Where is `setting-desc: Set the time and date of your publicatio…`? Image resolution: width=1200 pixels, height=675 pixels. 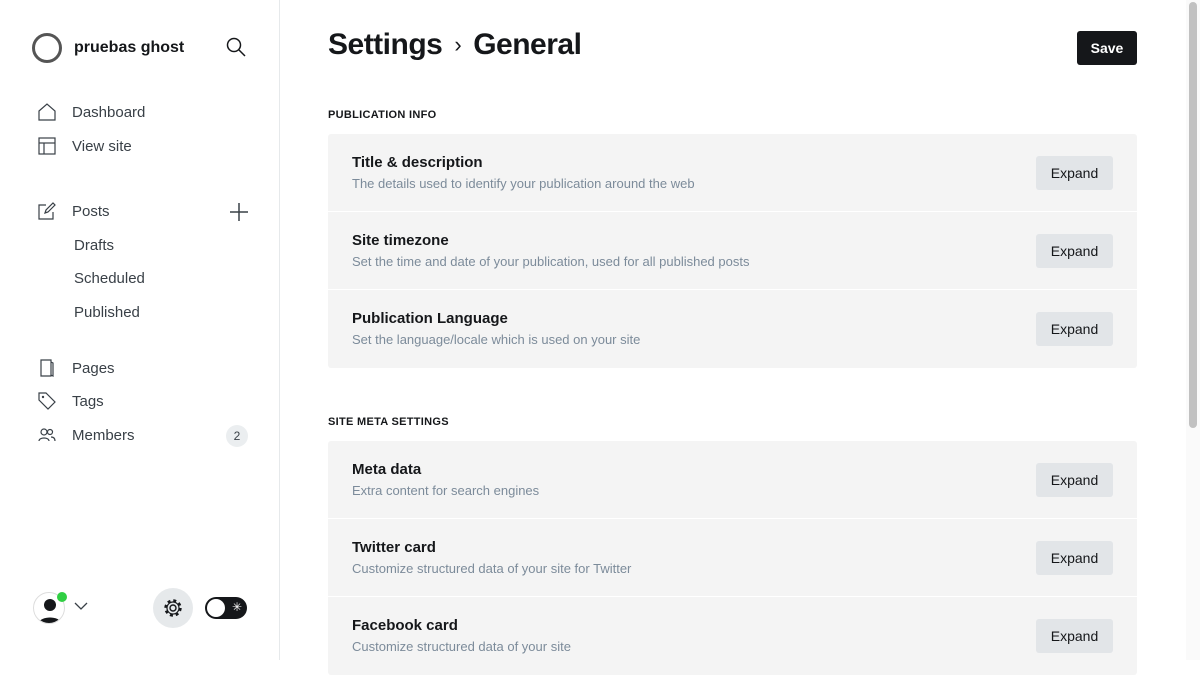
setting-desc: Set the time and date of your publicatio… is located at coordinates (551, 261).